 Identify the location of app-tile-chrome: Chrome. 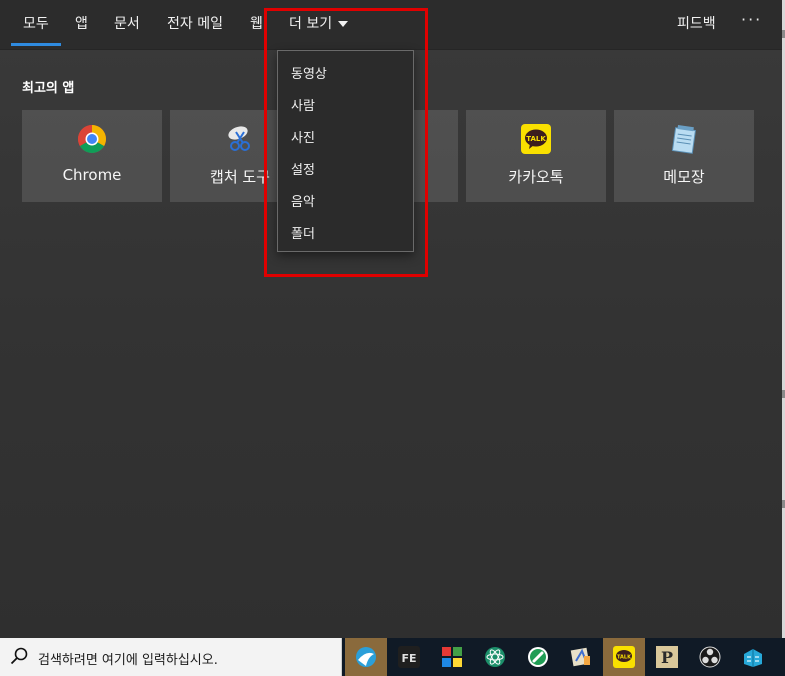
(92, 156).